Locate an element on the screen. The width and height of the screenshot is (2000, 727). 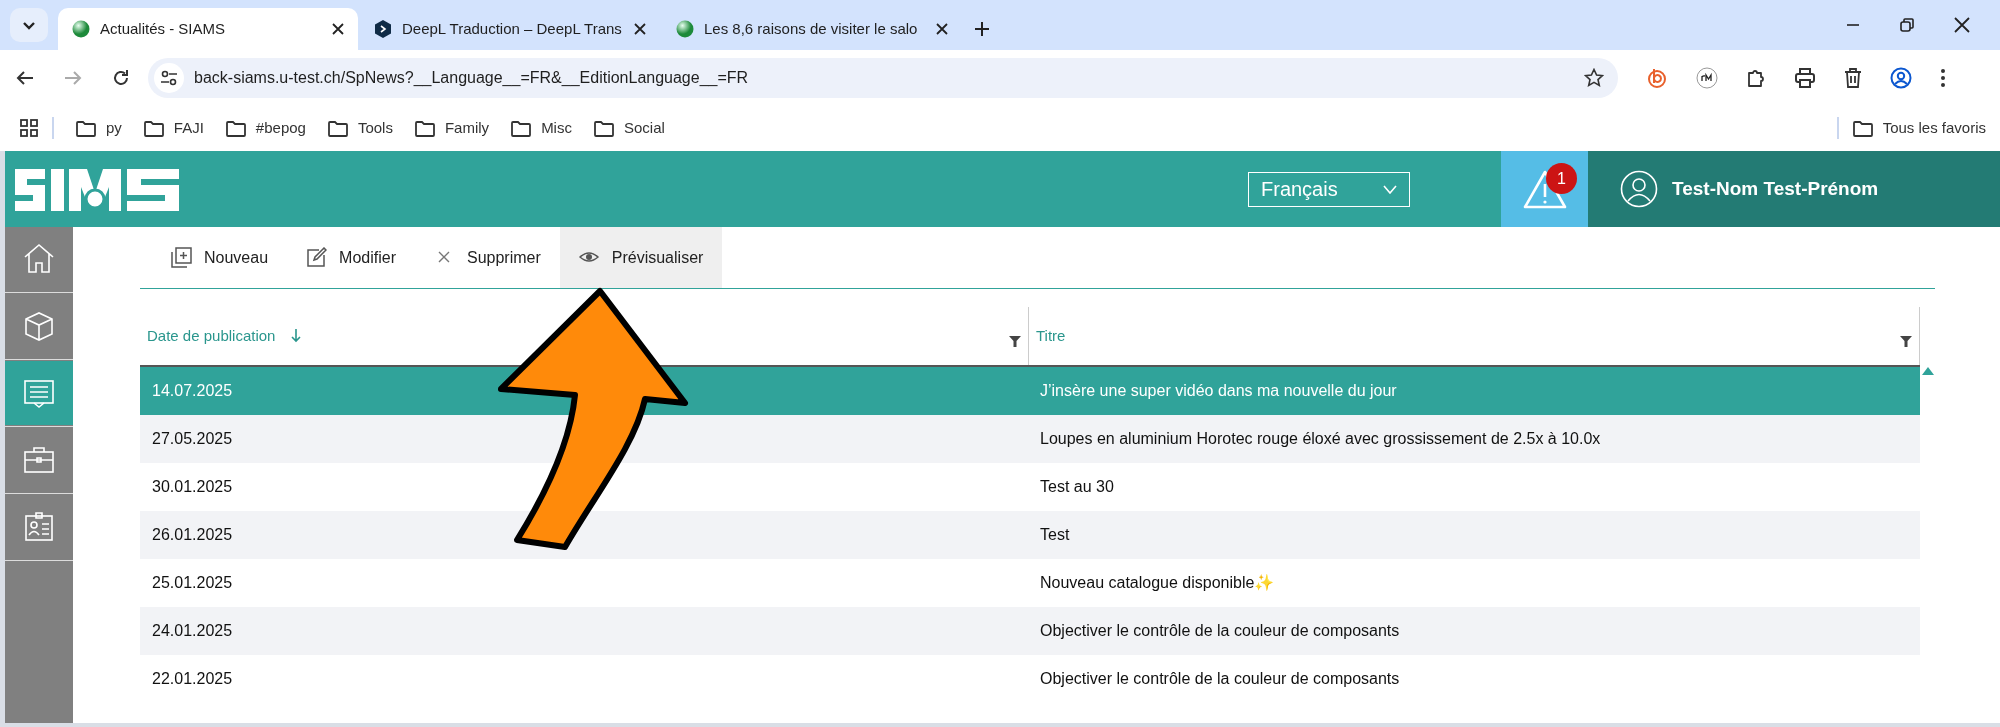
toolbar-button: Nouveau is located at coordinates (220, 257).